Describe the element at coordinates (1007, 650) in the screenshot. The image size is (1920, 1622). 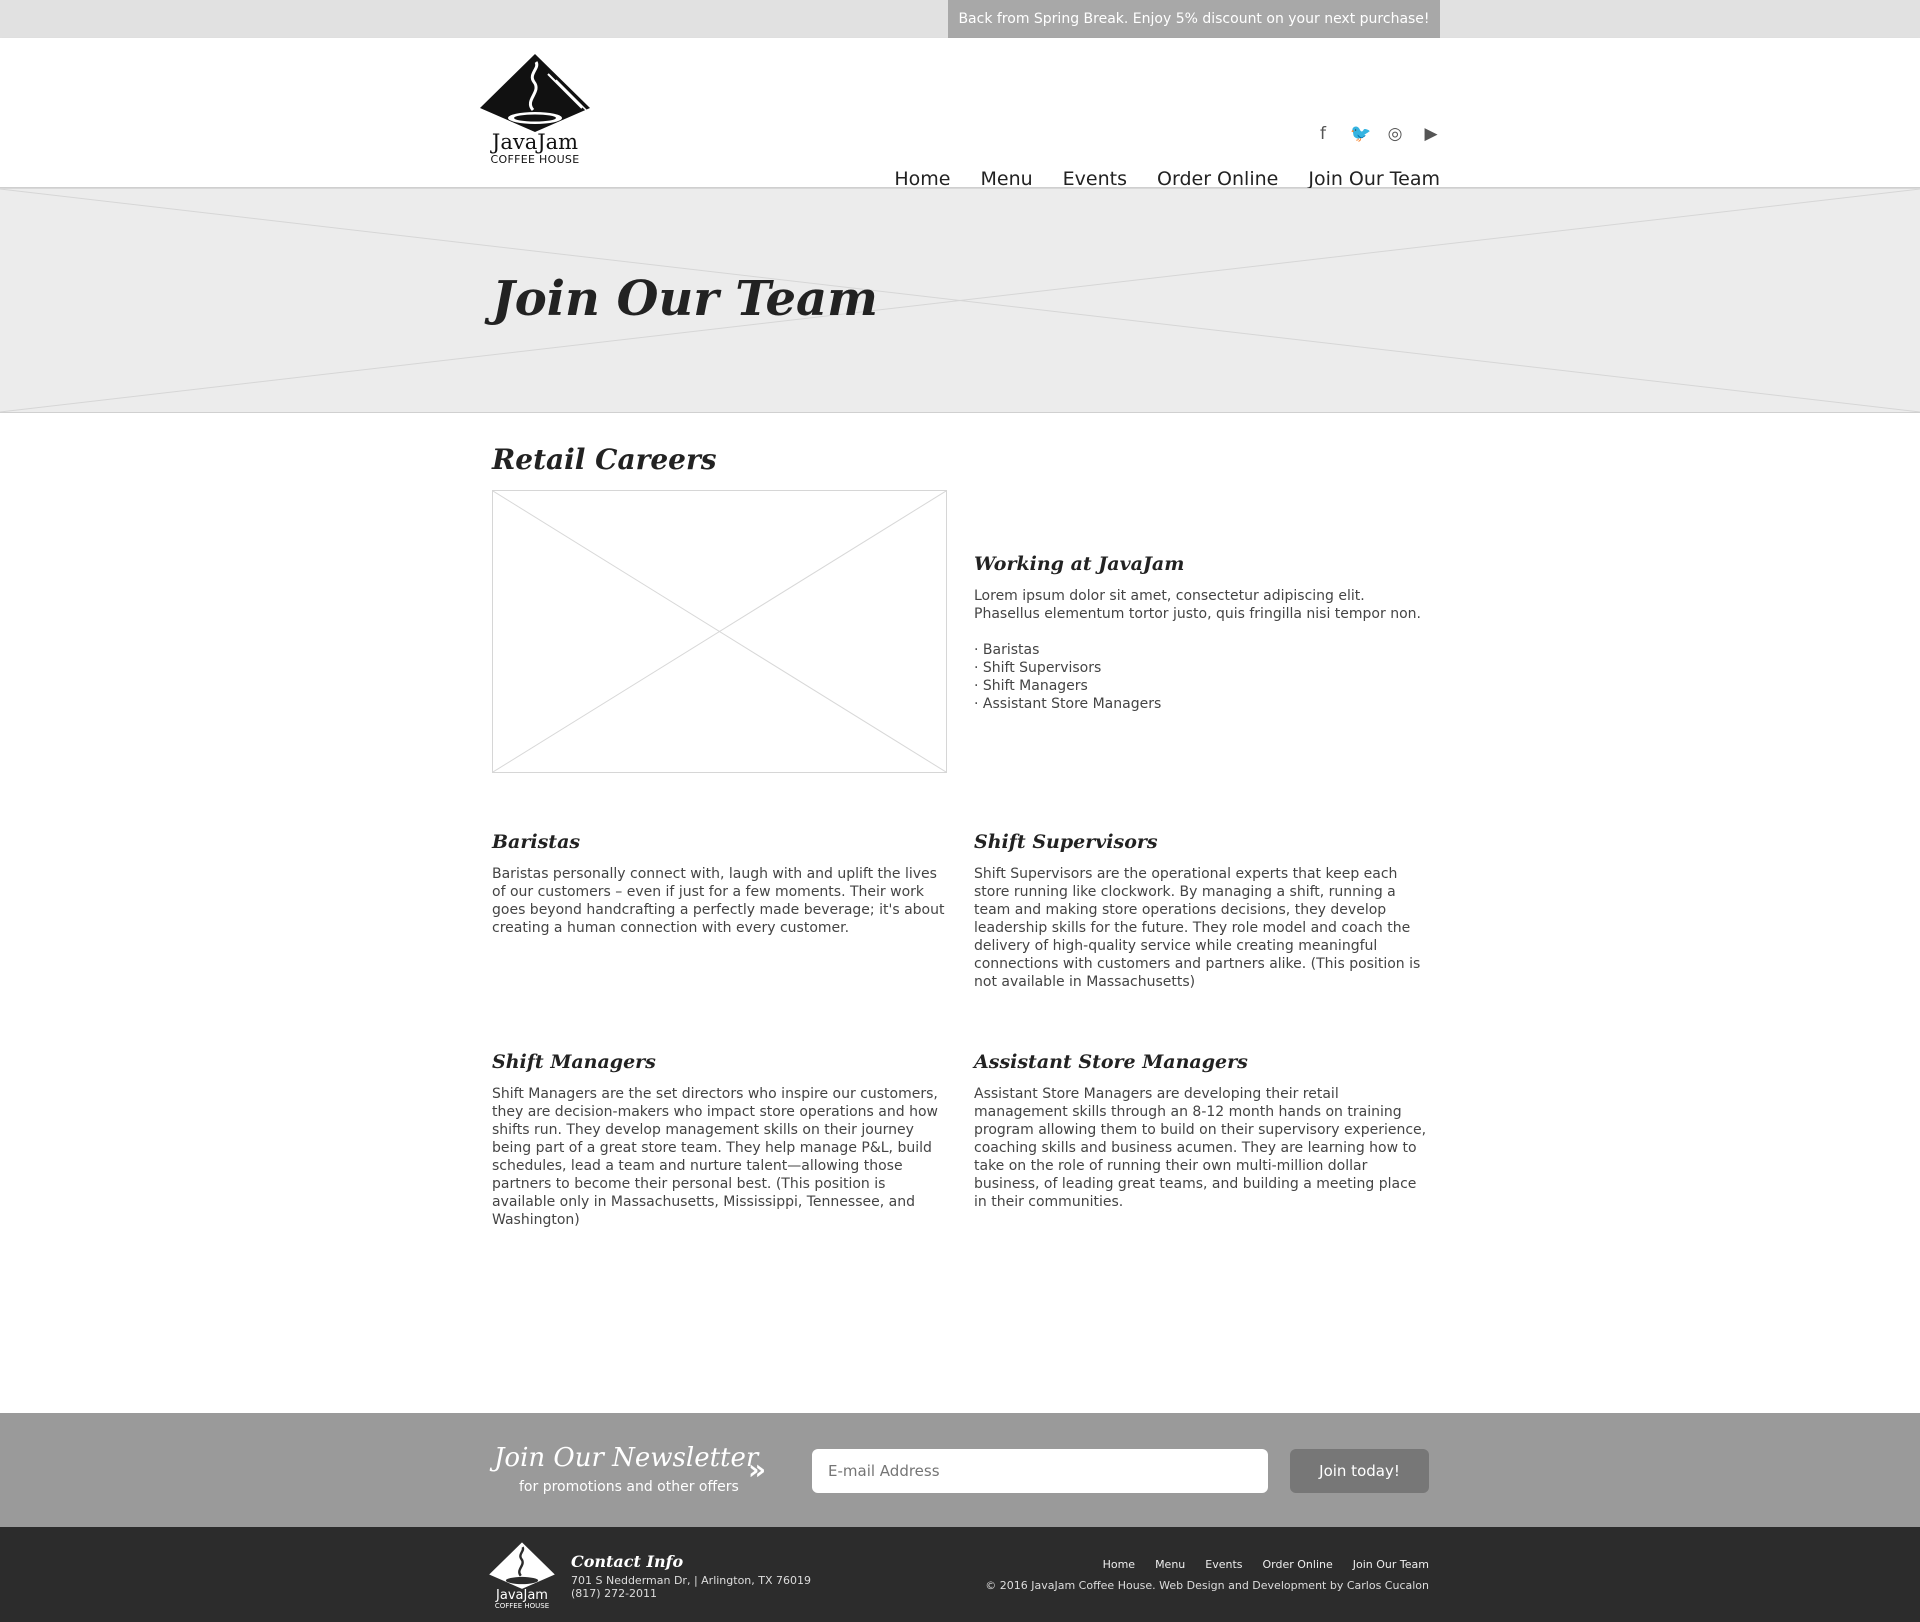
I see `list-item: · Baristas` at that location.